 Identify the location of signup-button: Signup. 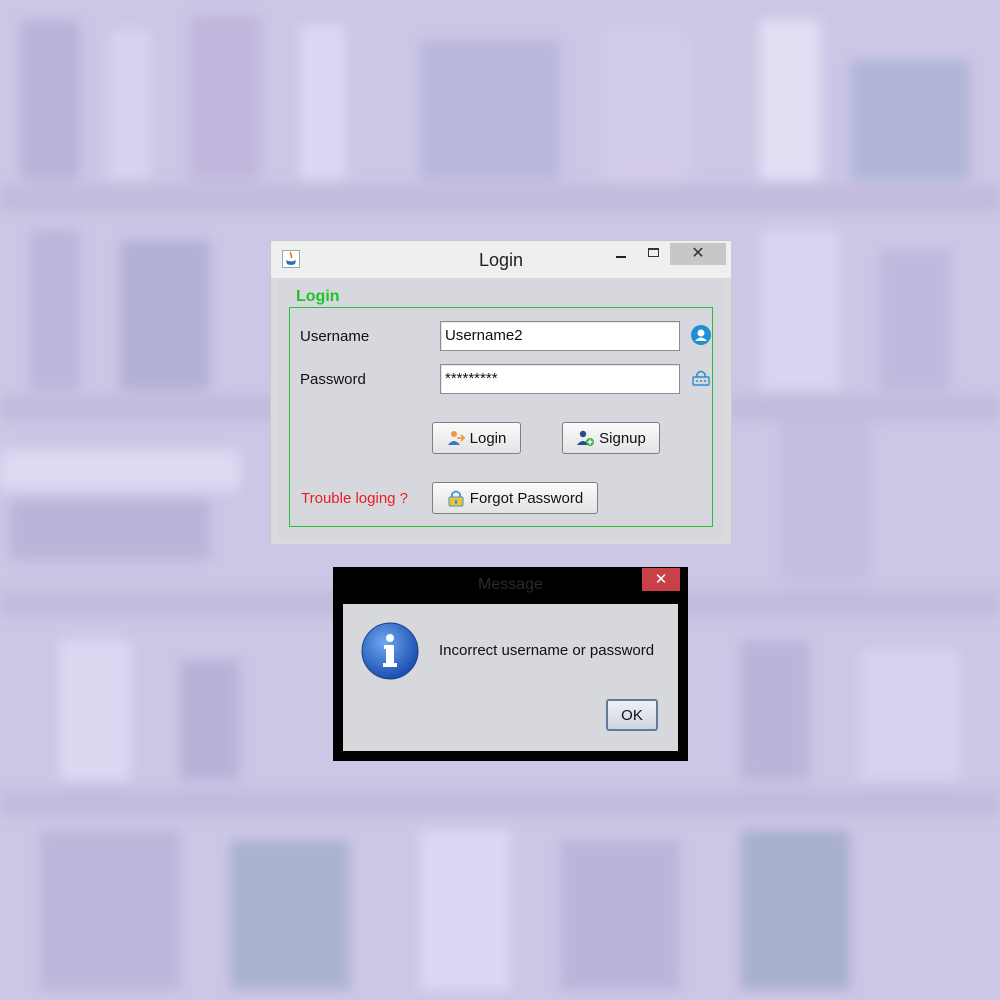
(611, 438).